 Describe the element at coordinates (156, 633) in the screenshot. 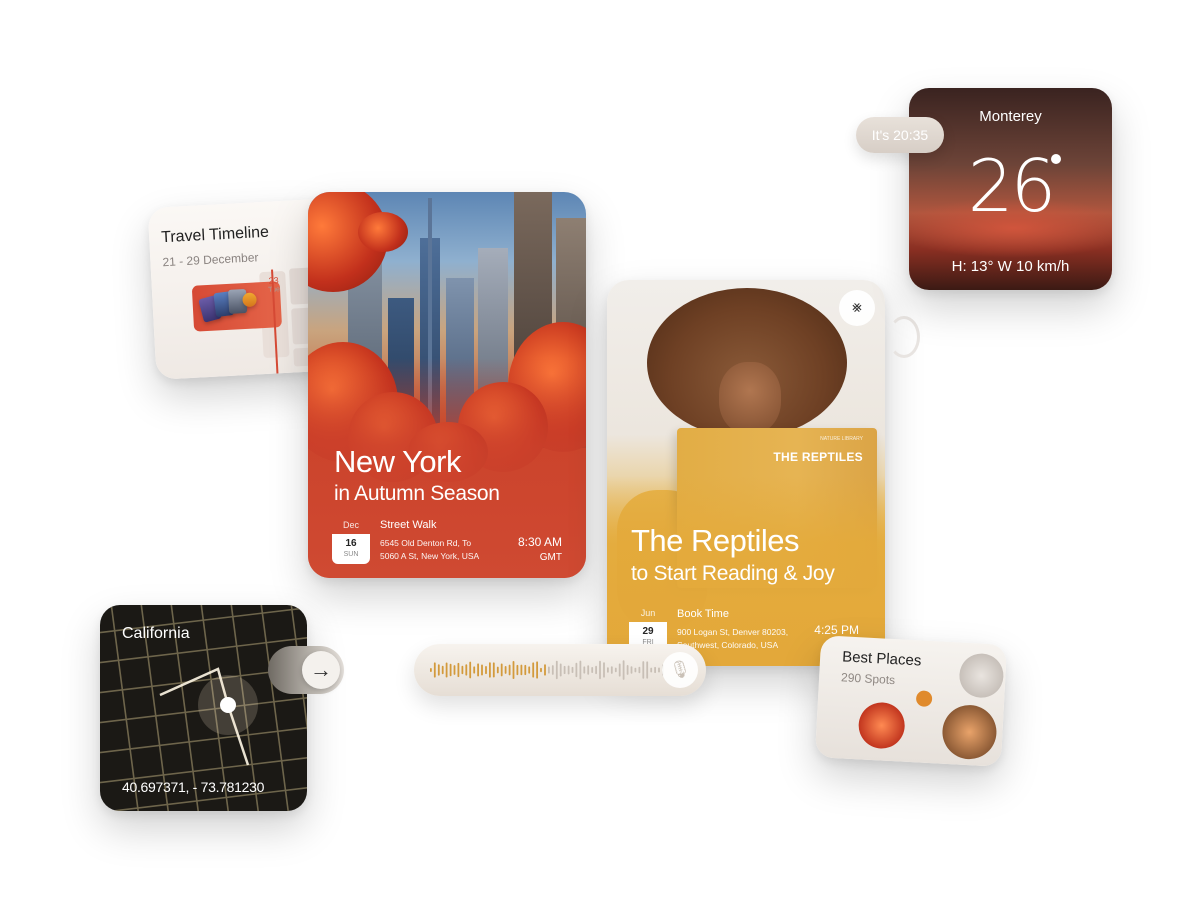

I see `california-title: California` at that location.